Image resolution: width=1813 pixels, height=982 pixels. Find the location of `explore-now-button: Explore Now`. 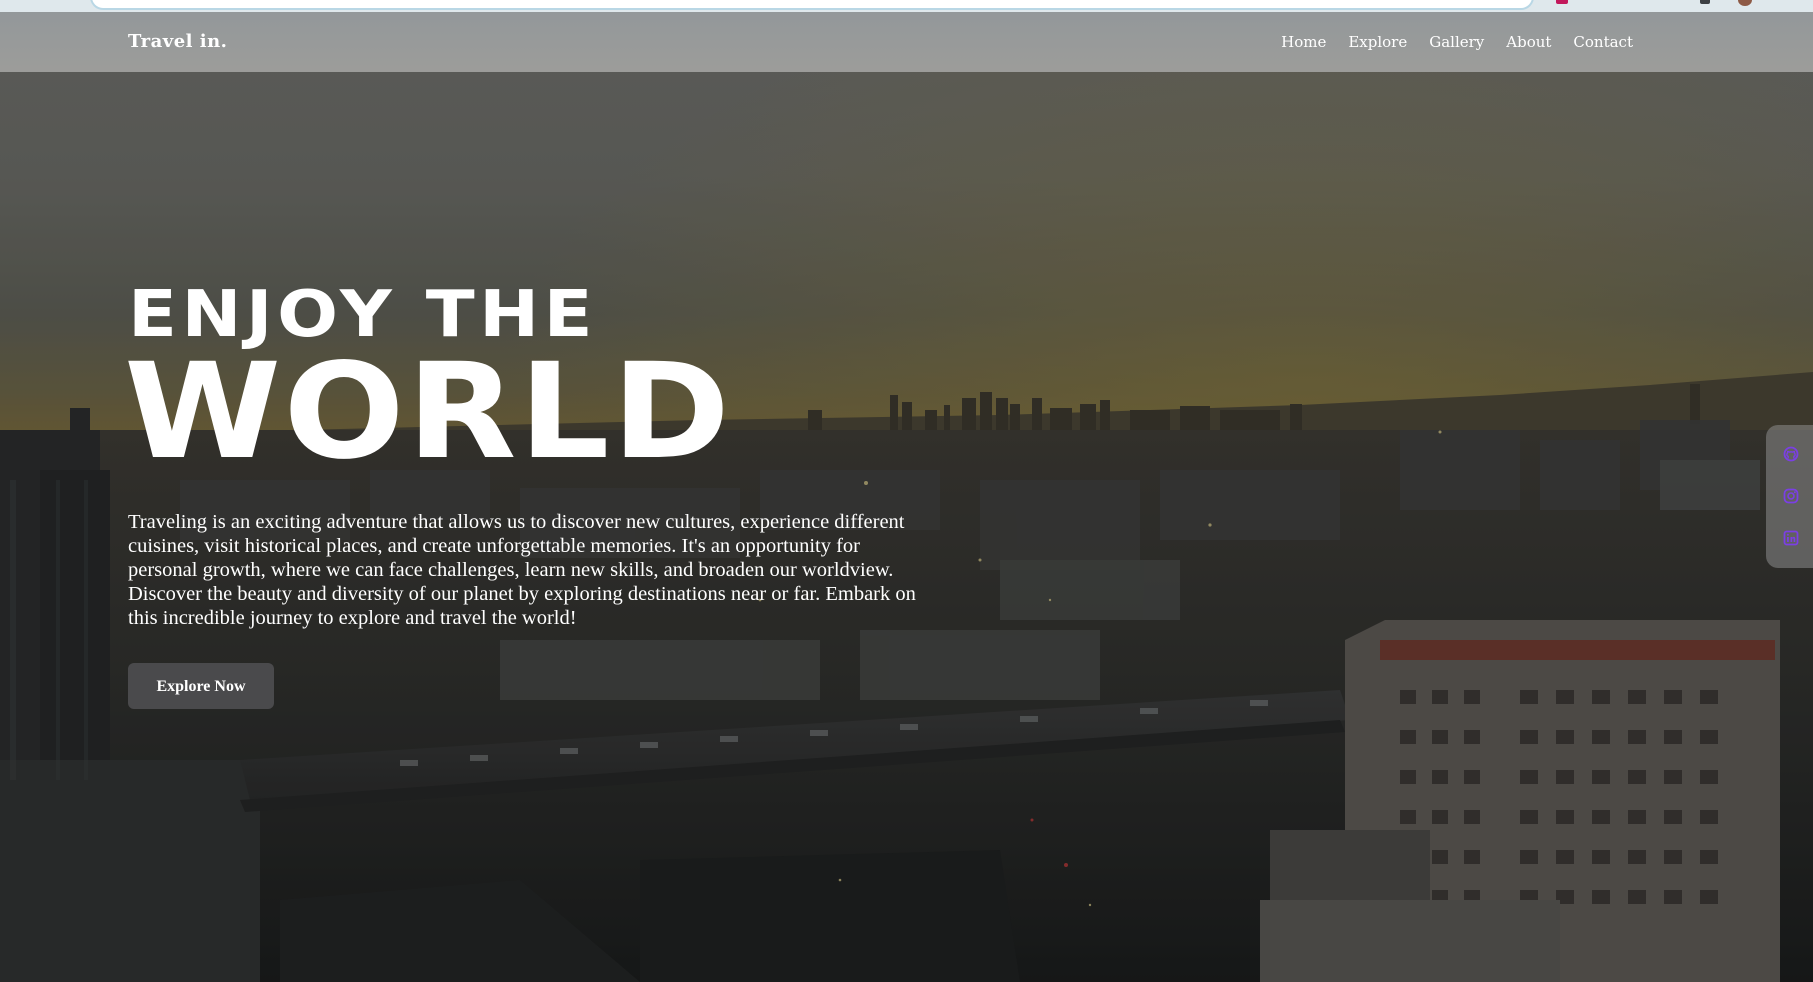

explore-now-button: Explore Now is located at coordinates (201, 686).